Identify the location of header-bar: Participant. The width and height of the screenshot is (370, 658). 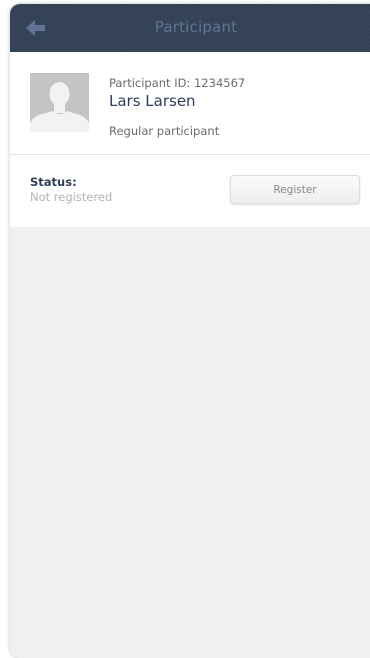
(190, 28).